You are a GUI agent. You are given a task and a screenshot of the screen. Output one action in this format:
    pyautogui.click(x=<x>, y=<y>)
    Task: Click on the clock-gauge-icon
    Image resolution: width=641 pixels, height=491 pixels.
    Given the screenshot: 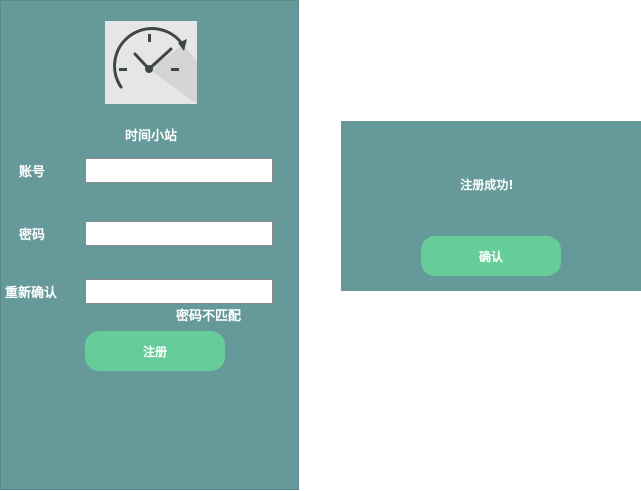 What is the action you would take?
    pyautogui.click(x=151, y=62)
    